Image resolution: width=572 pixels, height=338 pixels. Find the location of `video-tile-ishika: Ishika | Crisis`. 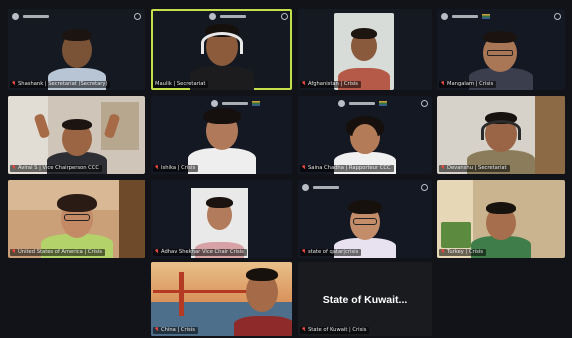

video-tile-ishika: Ishika | Crisis is located at coordinates (221, 135).